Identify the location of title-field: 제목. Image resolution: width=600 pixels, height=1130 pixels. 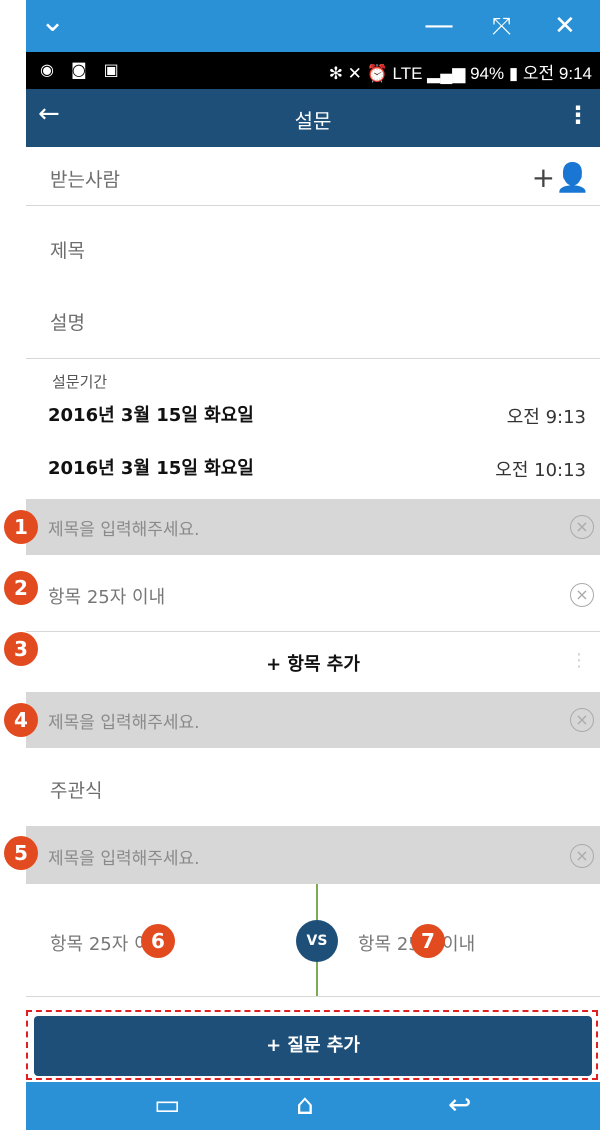
(313, 244).